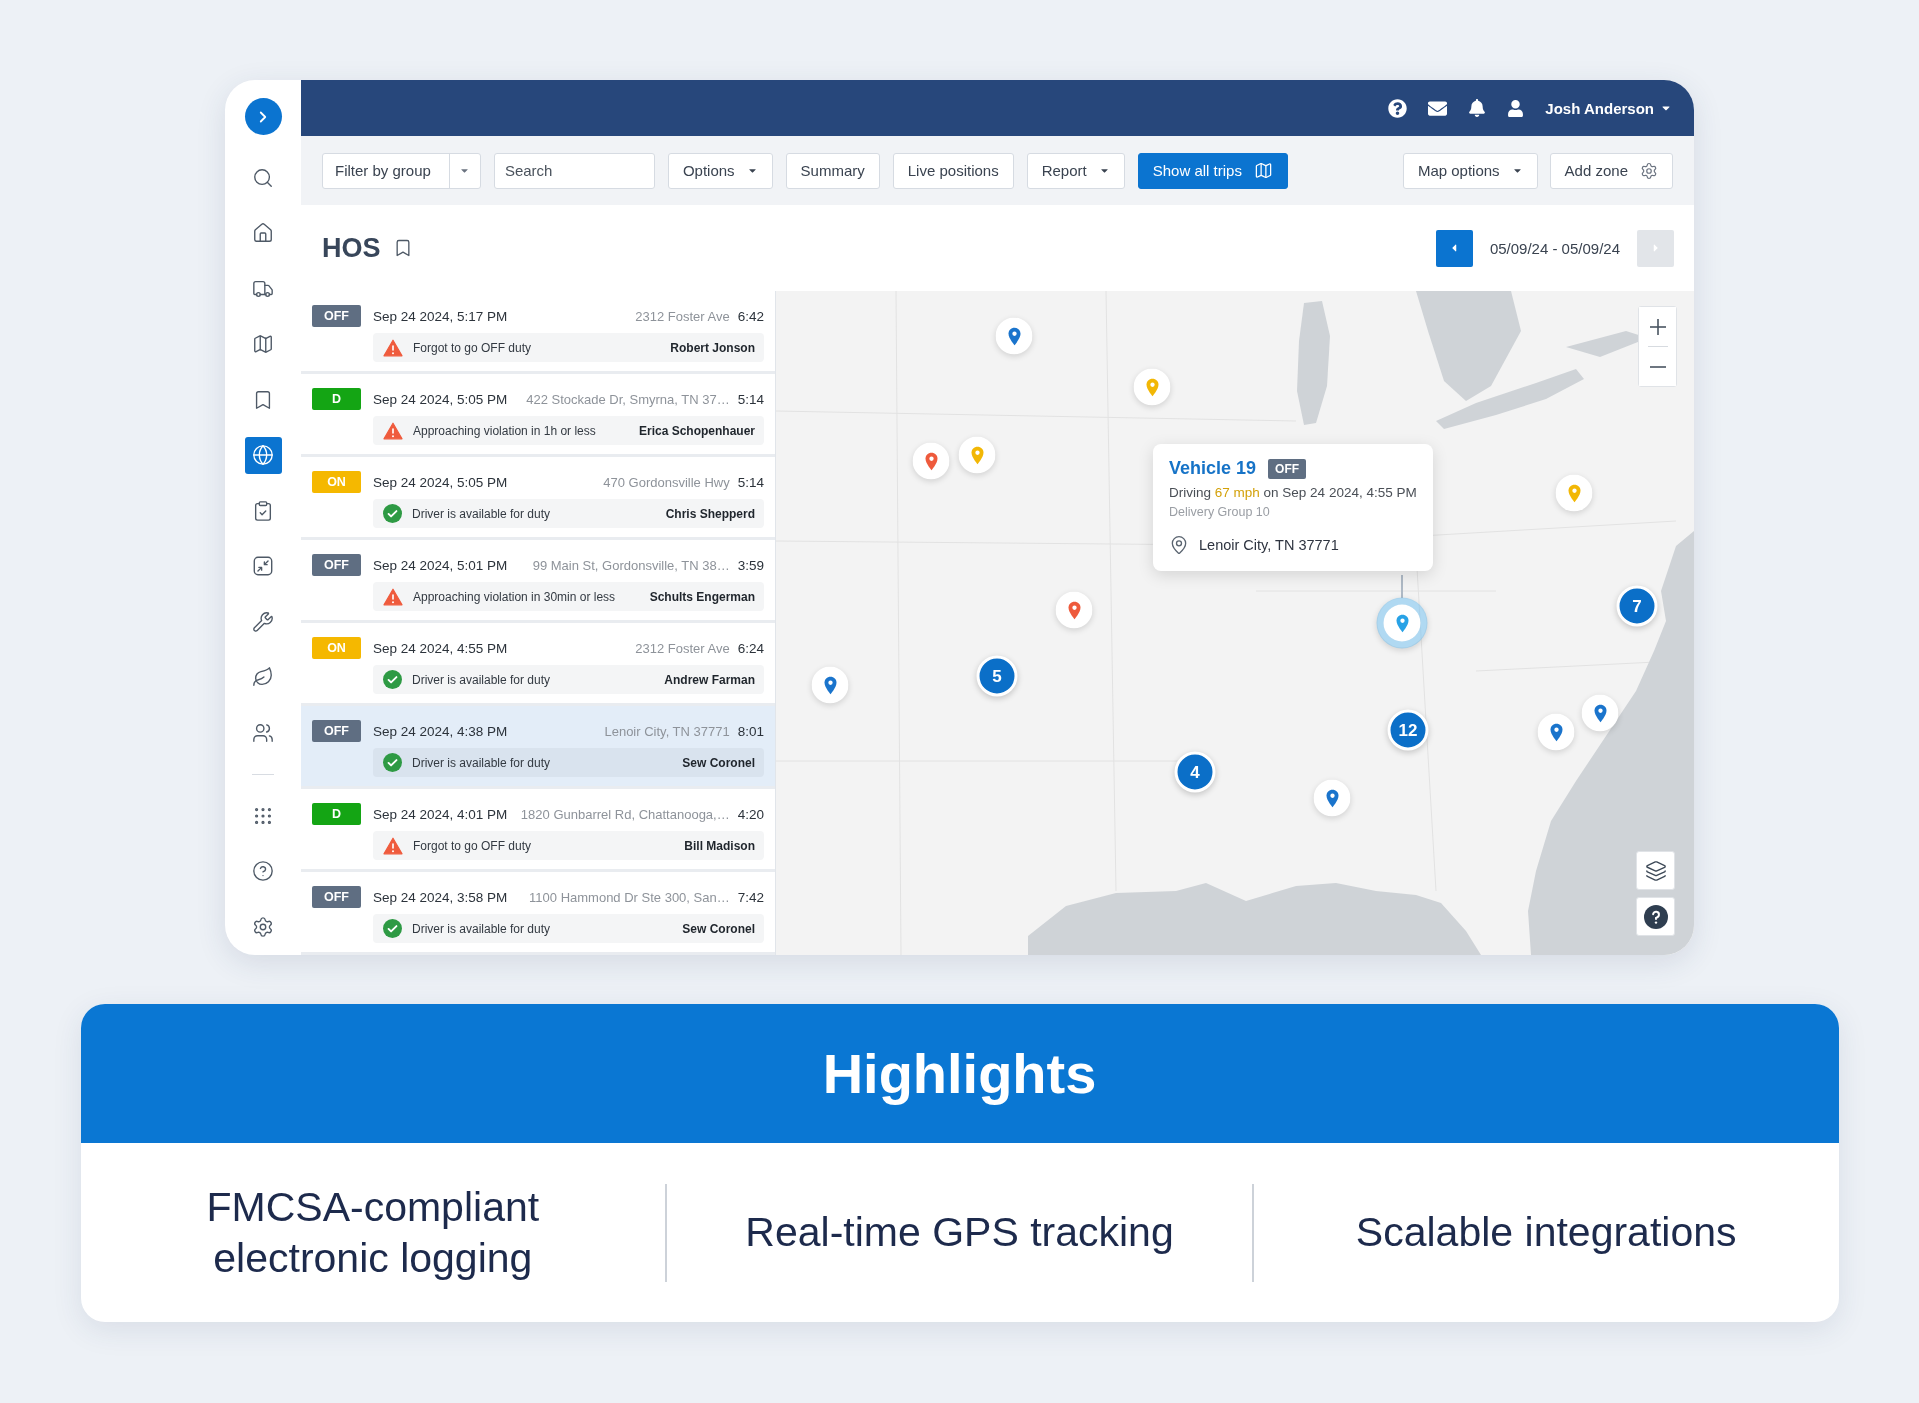 The height and width of the screenshot is (1403, 1919). I want to click on event-duration: 6:24, so click(750, 648).